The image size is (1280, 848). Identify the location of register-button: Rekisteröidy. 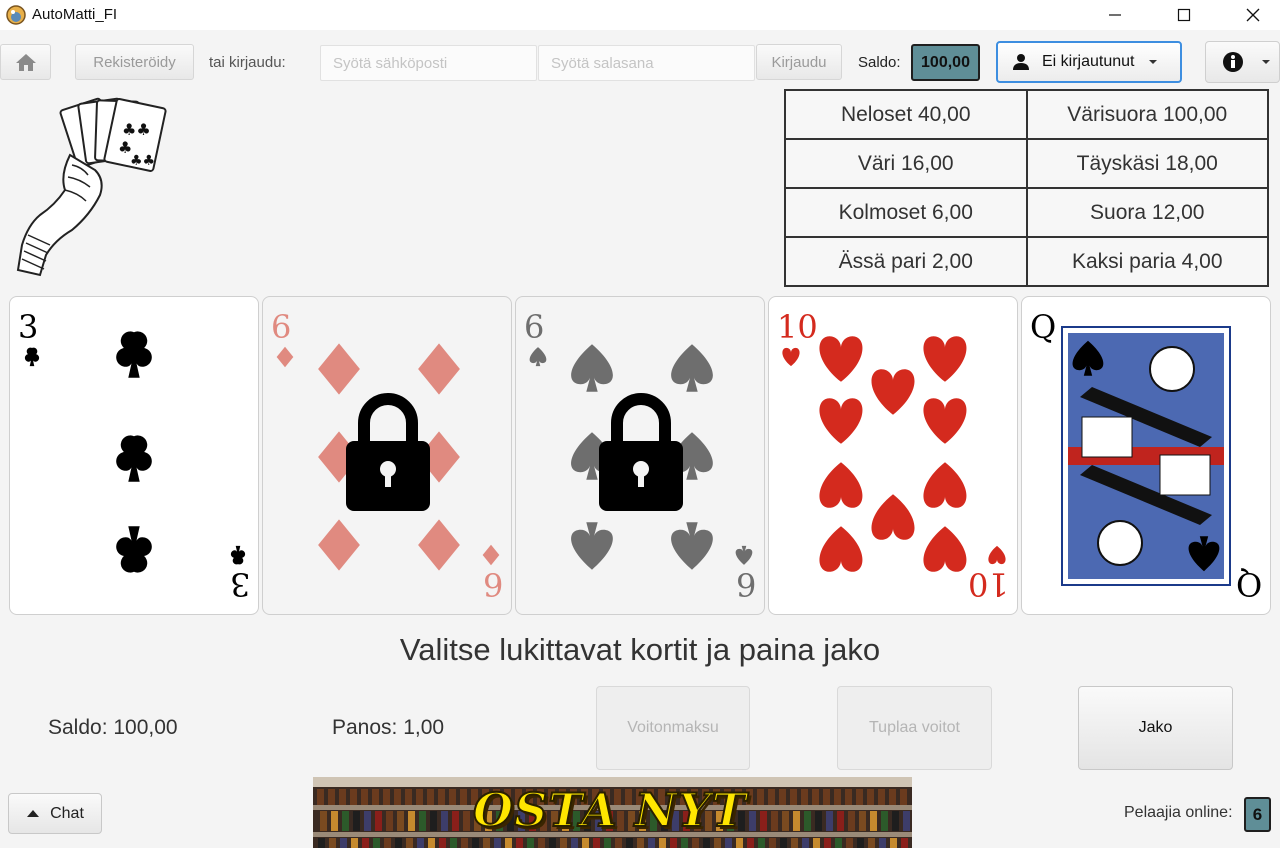
(134, 62).